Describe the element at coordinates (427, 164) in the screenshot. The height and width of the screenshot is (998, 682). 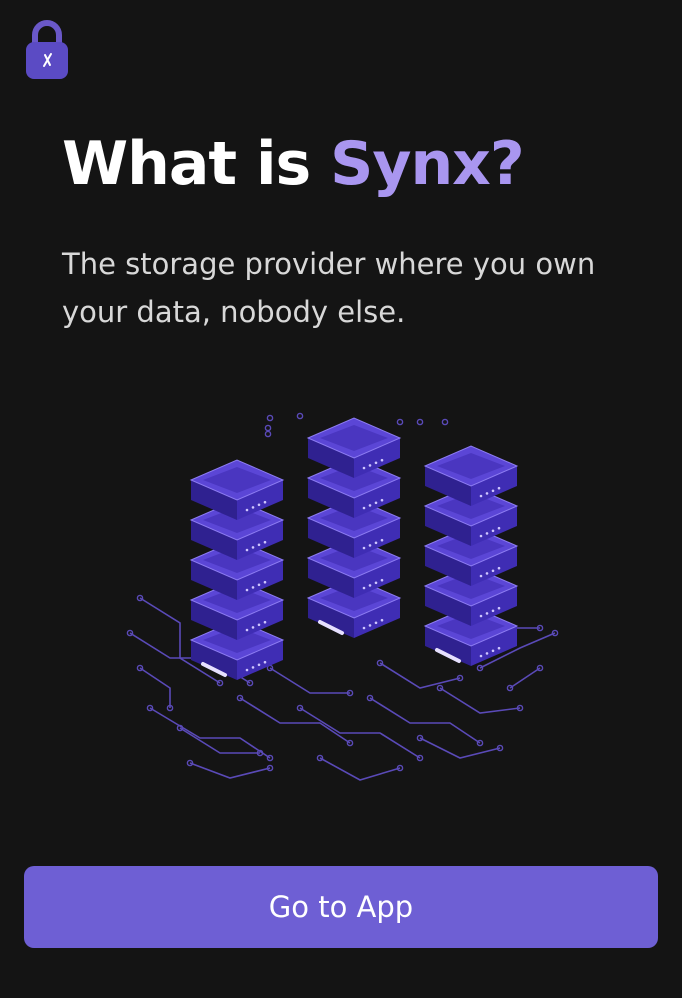
I see `title-accent: Synx?` at that location.